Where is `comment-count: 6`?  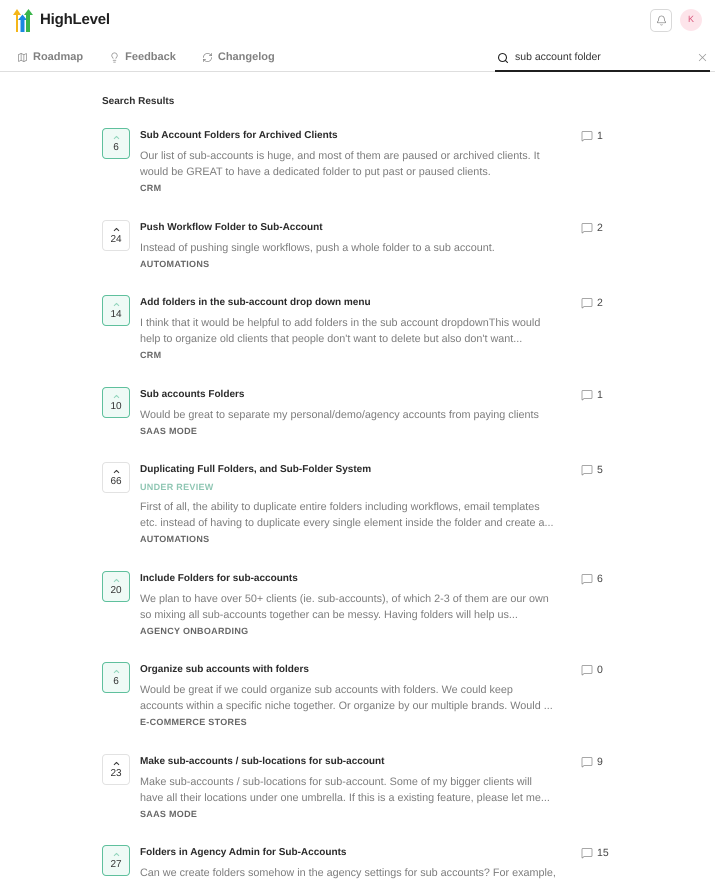
comment-count: 6 is located at coordinates (600, 579).